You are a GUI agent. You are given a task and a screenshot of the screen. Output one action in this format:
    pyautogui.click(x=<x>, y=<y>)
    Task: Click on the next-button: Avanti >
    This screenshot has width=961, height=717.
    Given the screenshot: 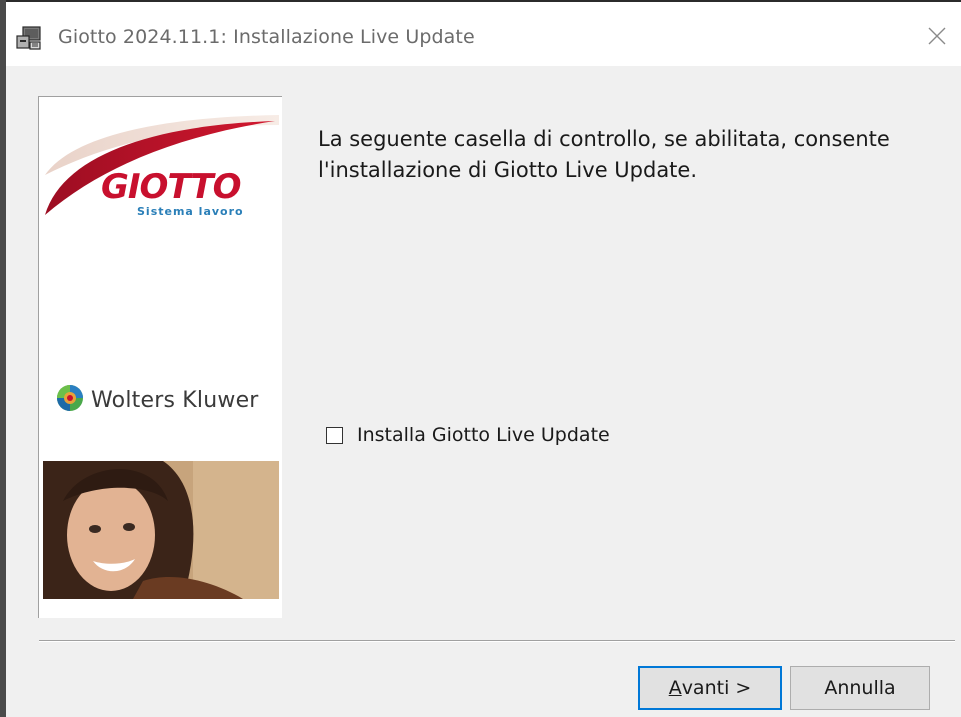 What is the action you would take?
    pyautogui.click(x=710, y=688)
    